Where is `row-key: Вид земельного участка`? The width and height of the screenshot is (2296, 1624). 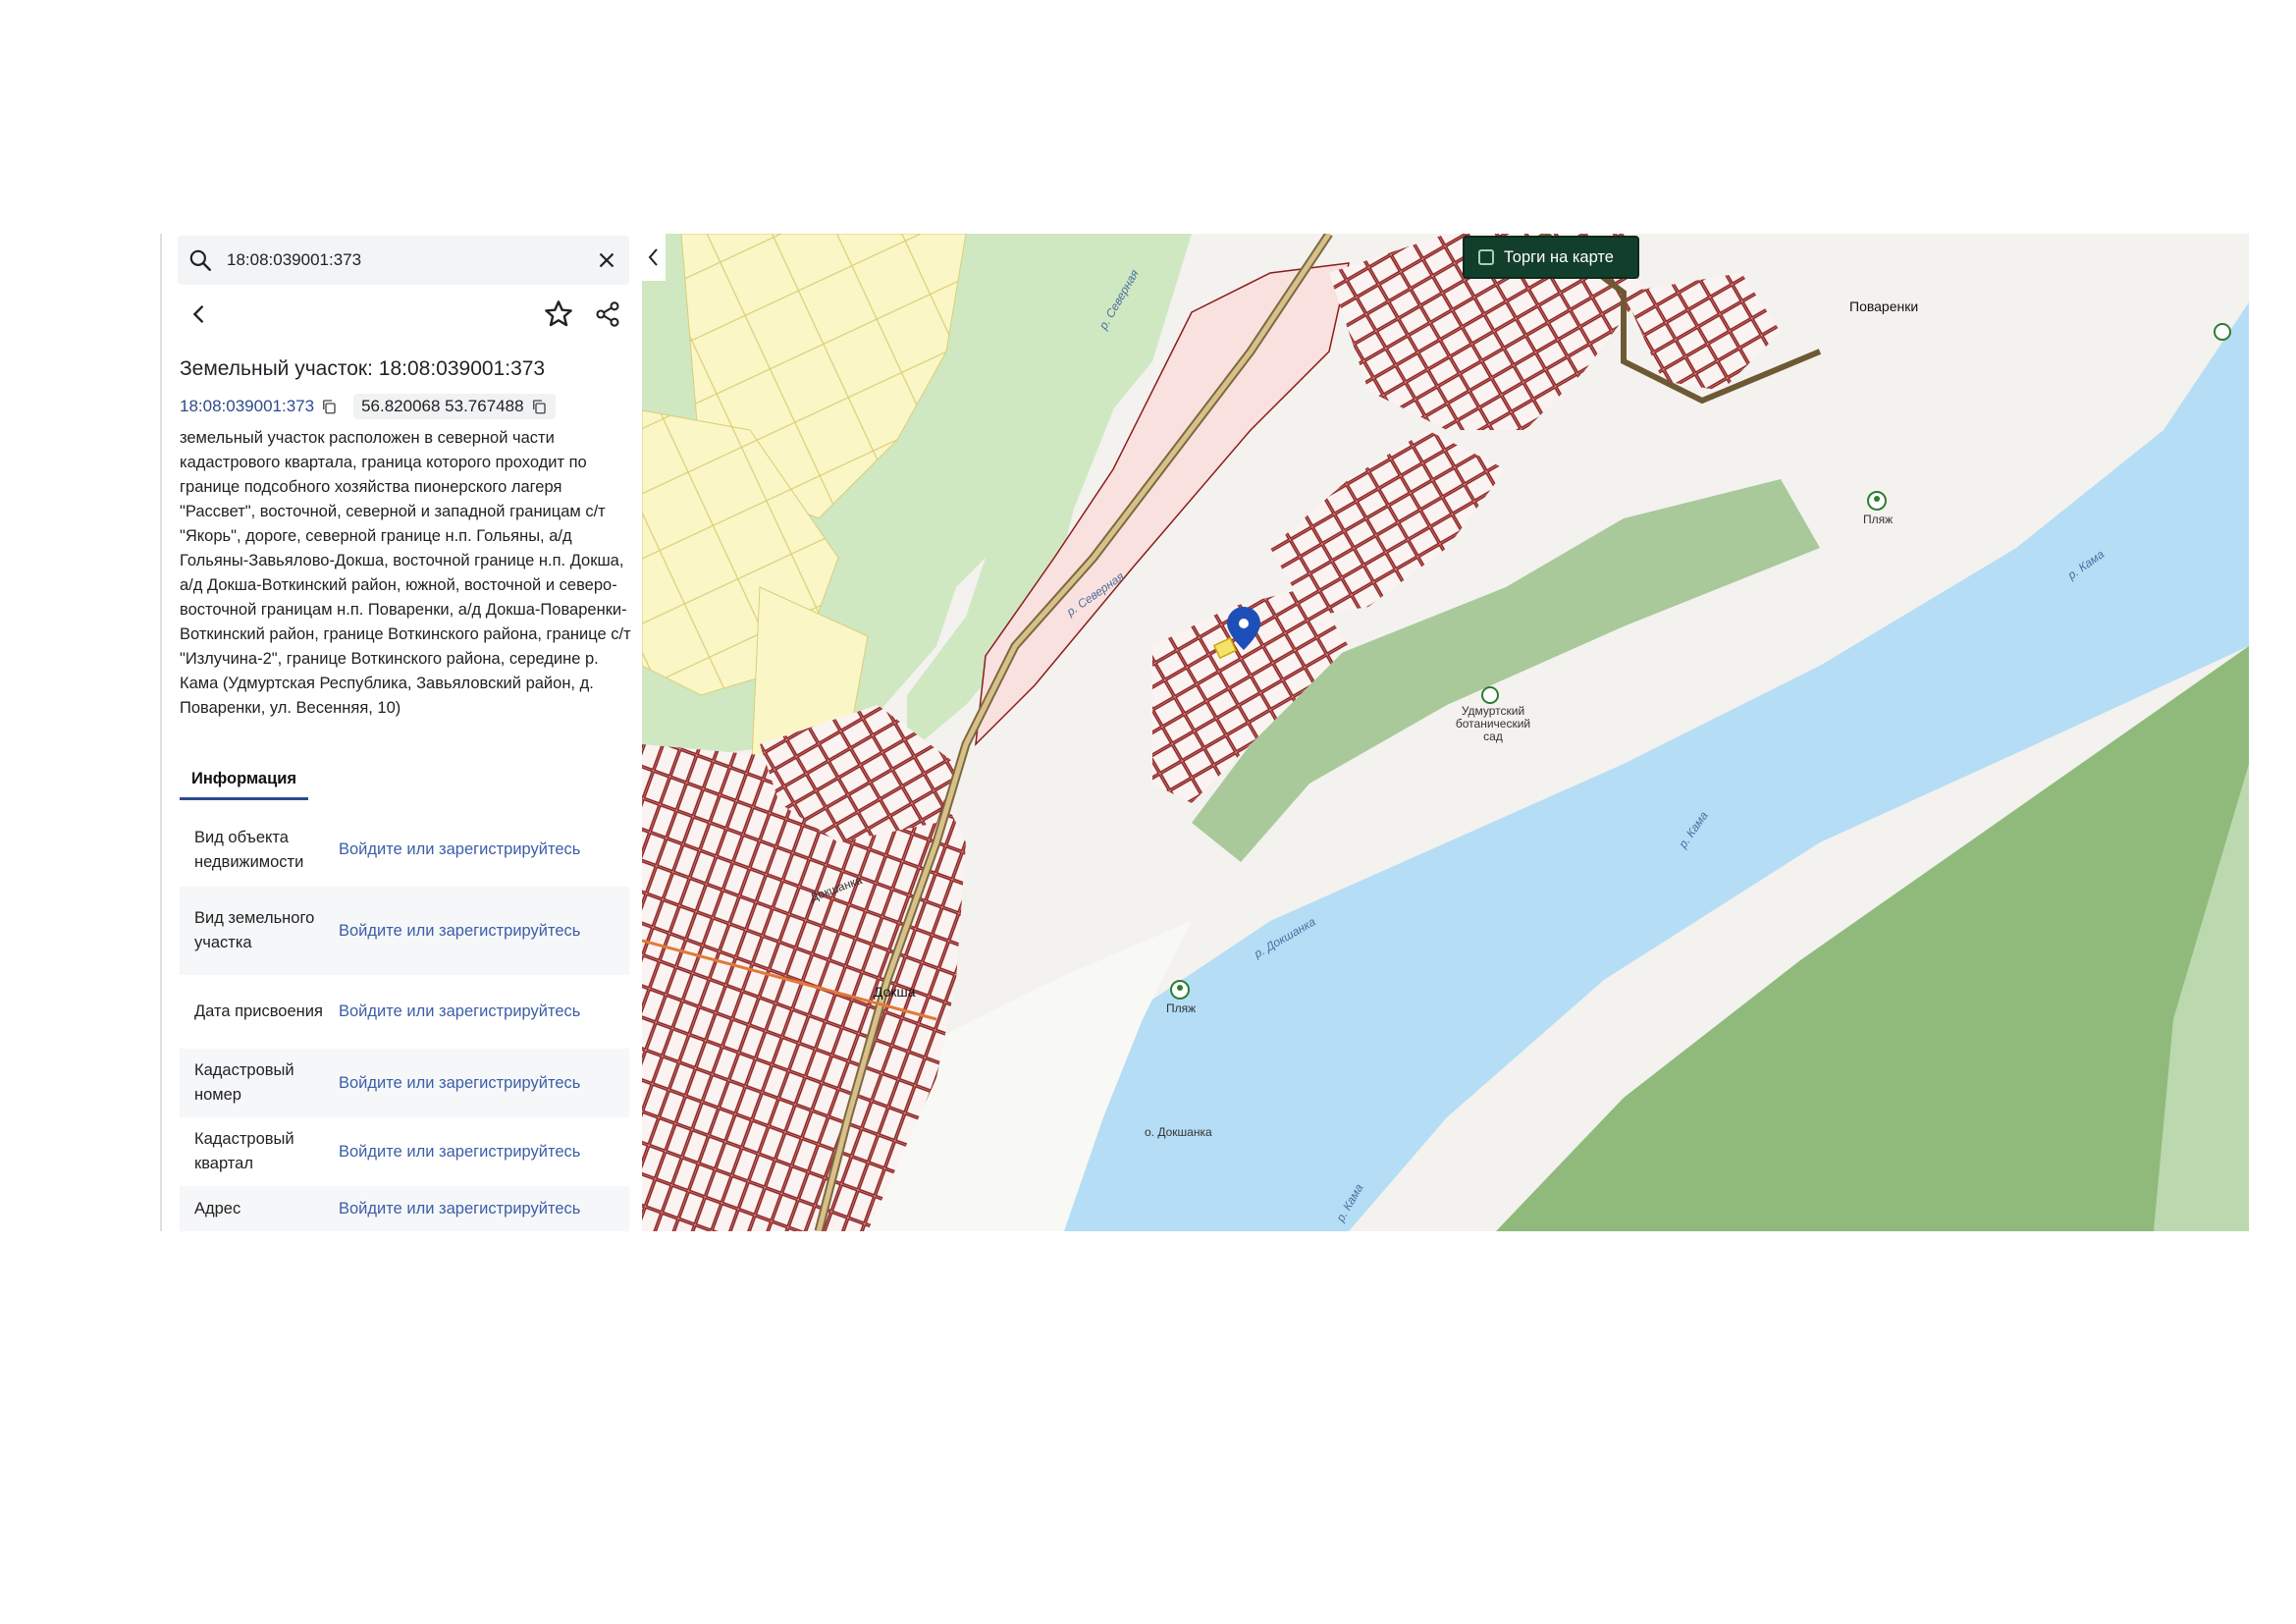
row-key: Вид земельного участка is located at coordinates (254, 930).